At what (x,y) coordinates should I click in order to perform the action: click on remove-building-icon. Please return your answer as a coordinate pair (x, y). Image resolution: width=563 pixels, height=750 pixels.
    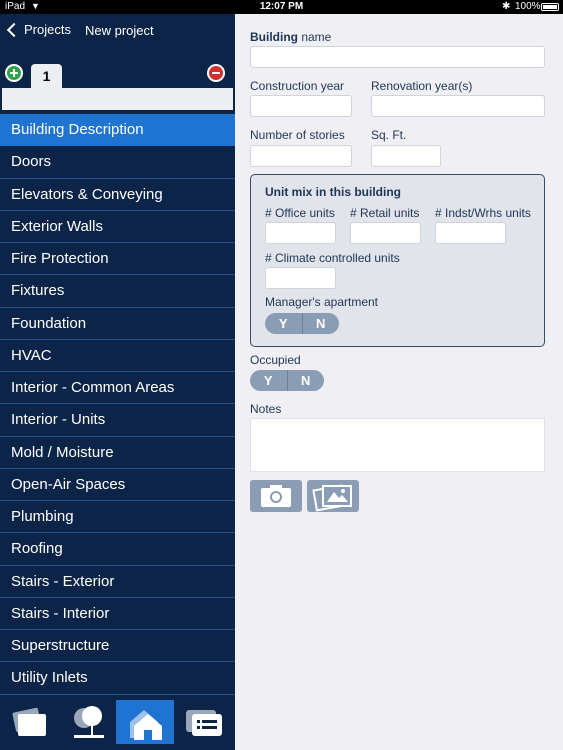
    Looking at the image, I should click on (216, 73).